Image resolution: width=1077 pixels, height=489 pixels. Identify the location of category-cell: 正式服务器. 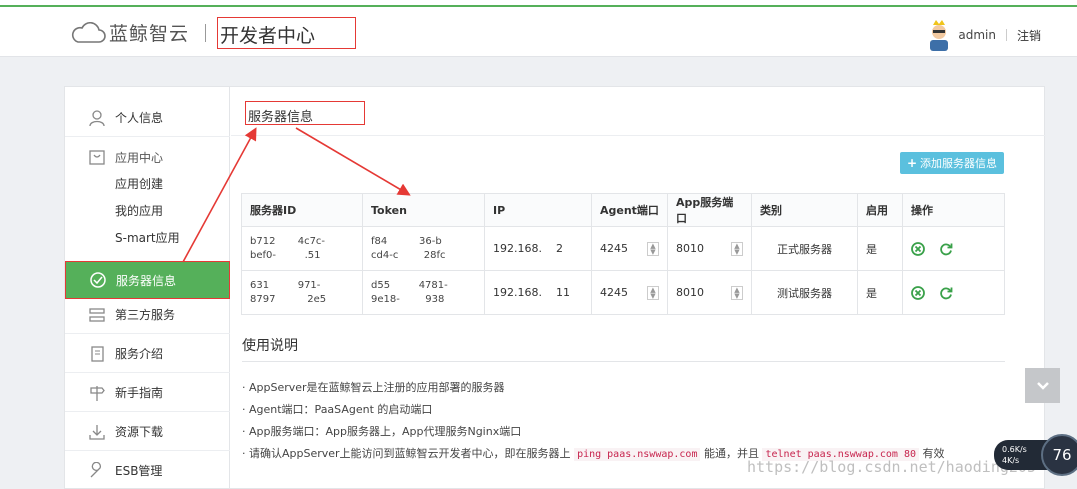
(804, 248).